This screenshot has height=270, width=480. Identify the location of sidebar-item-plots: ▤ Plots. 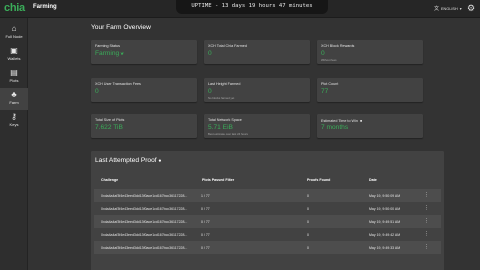
(14, 77).